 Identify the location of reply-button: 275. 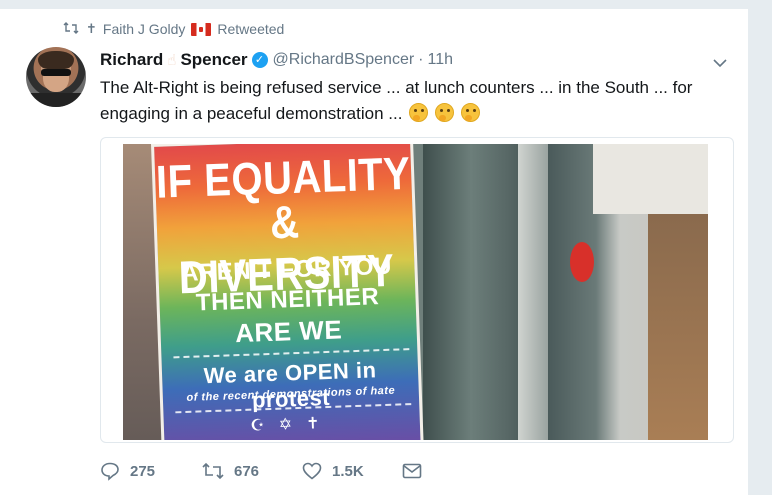
(151, 471).